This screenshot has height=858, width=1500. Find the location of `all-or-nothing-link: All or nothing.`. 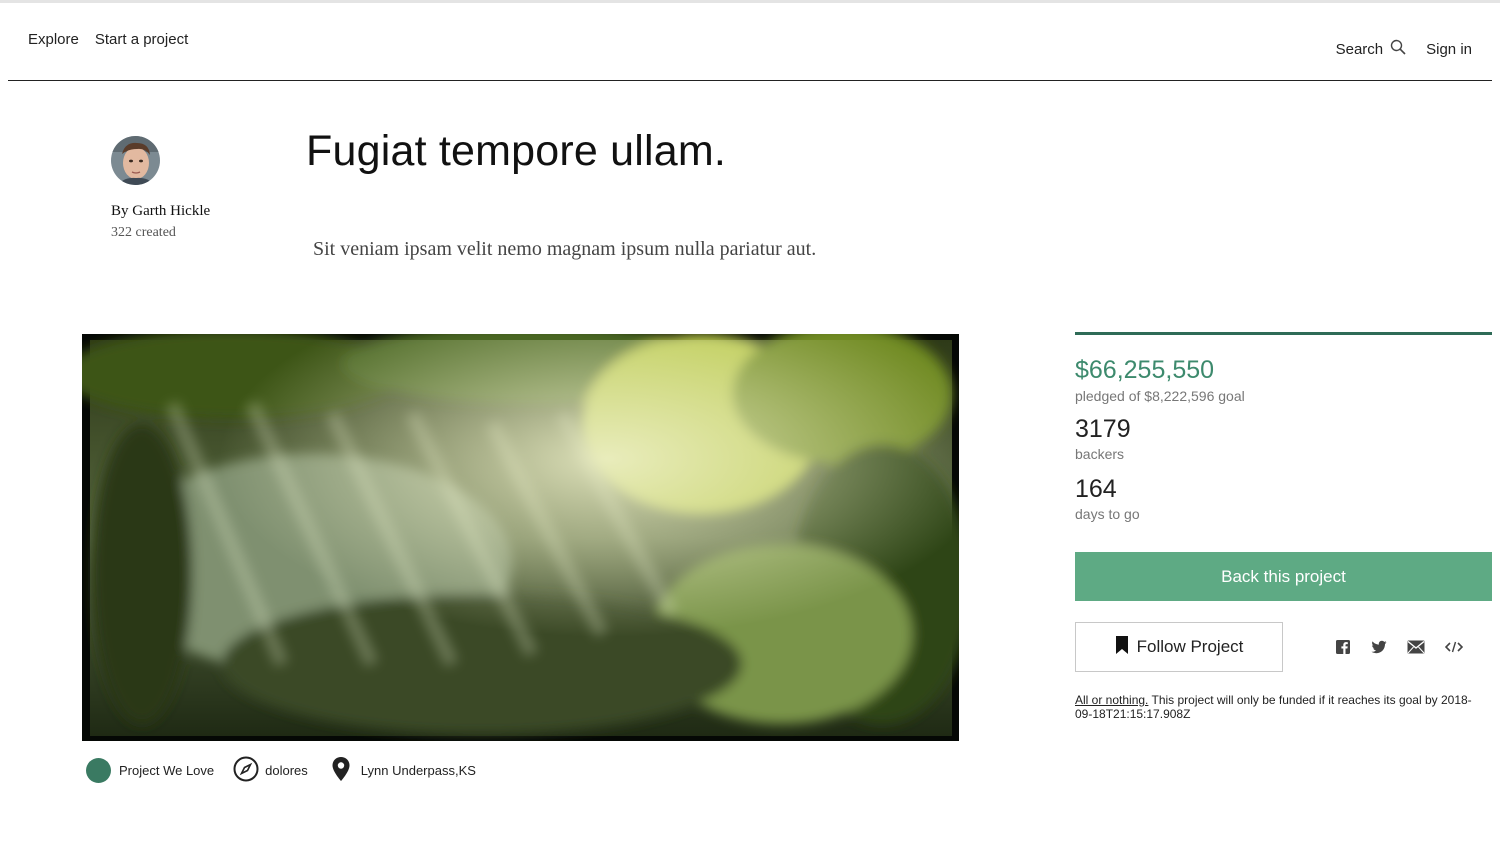

all-or-nothing-link: All or nothing. is located at coordinates (1111, 700).